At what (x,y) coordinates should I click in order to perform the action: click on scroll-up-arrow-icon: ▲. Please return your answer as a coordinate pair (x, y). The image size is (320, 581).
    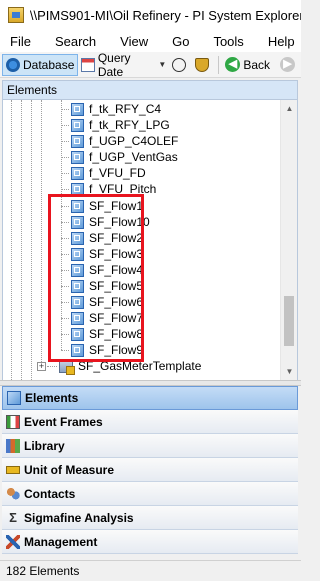
    Looking at the image, I should click on (289, 108).